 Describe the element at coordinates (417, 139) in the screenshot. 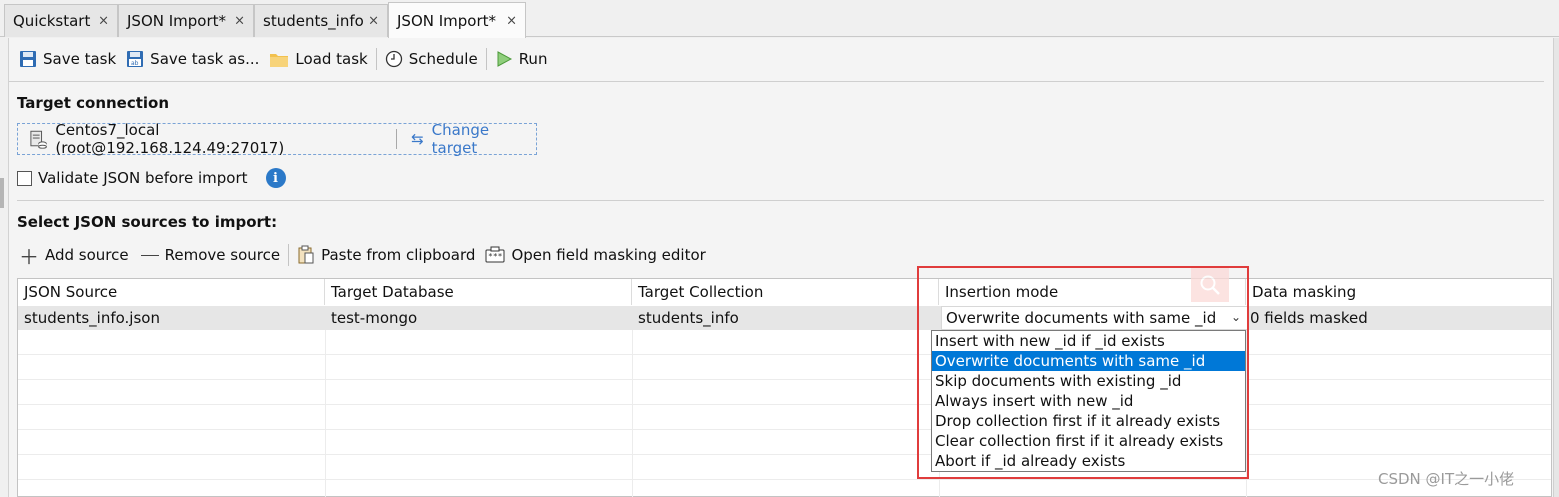

I see `swap-arrows-icon: ⇆` at that location.